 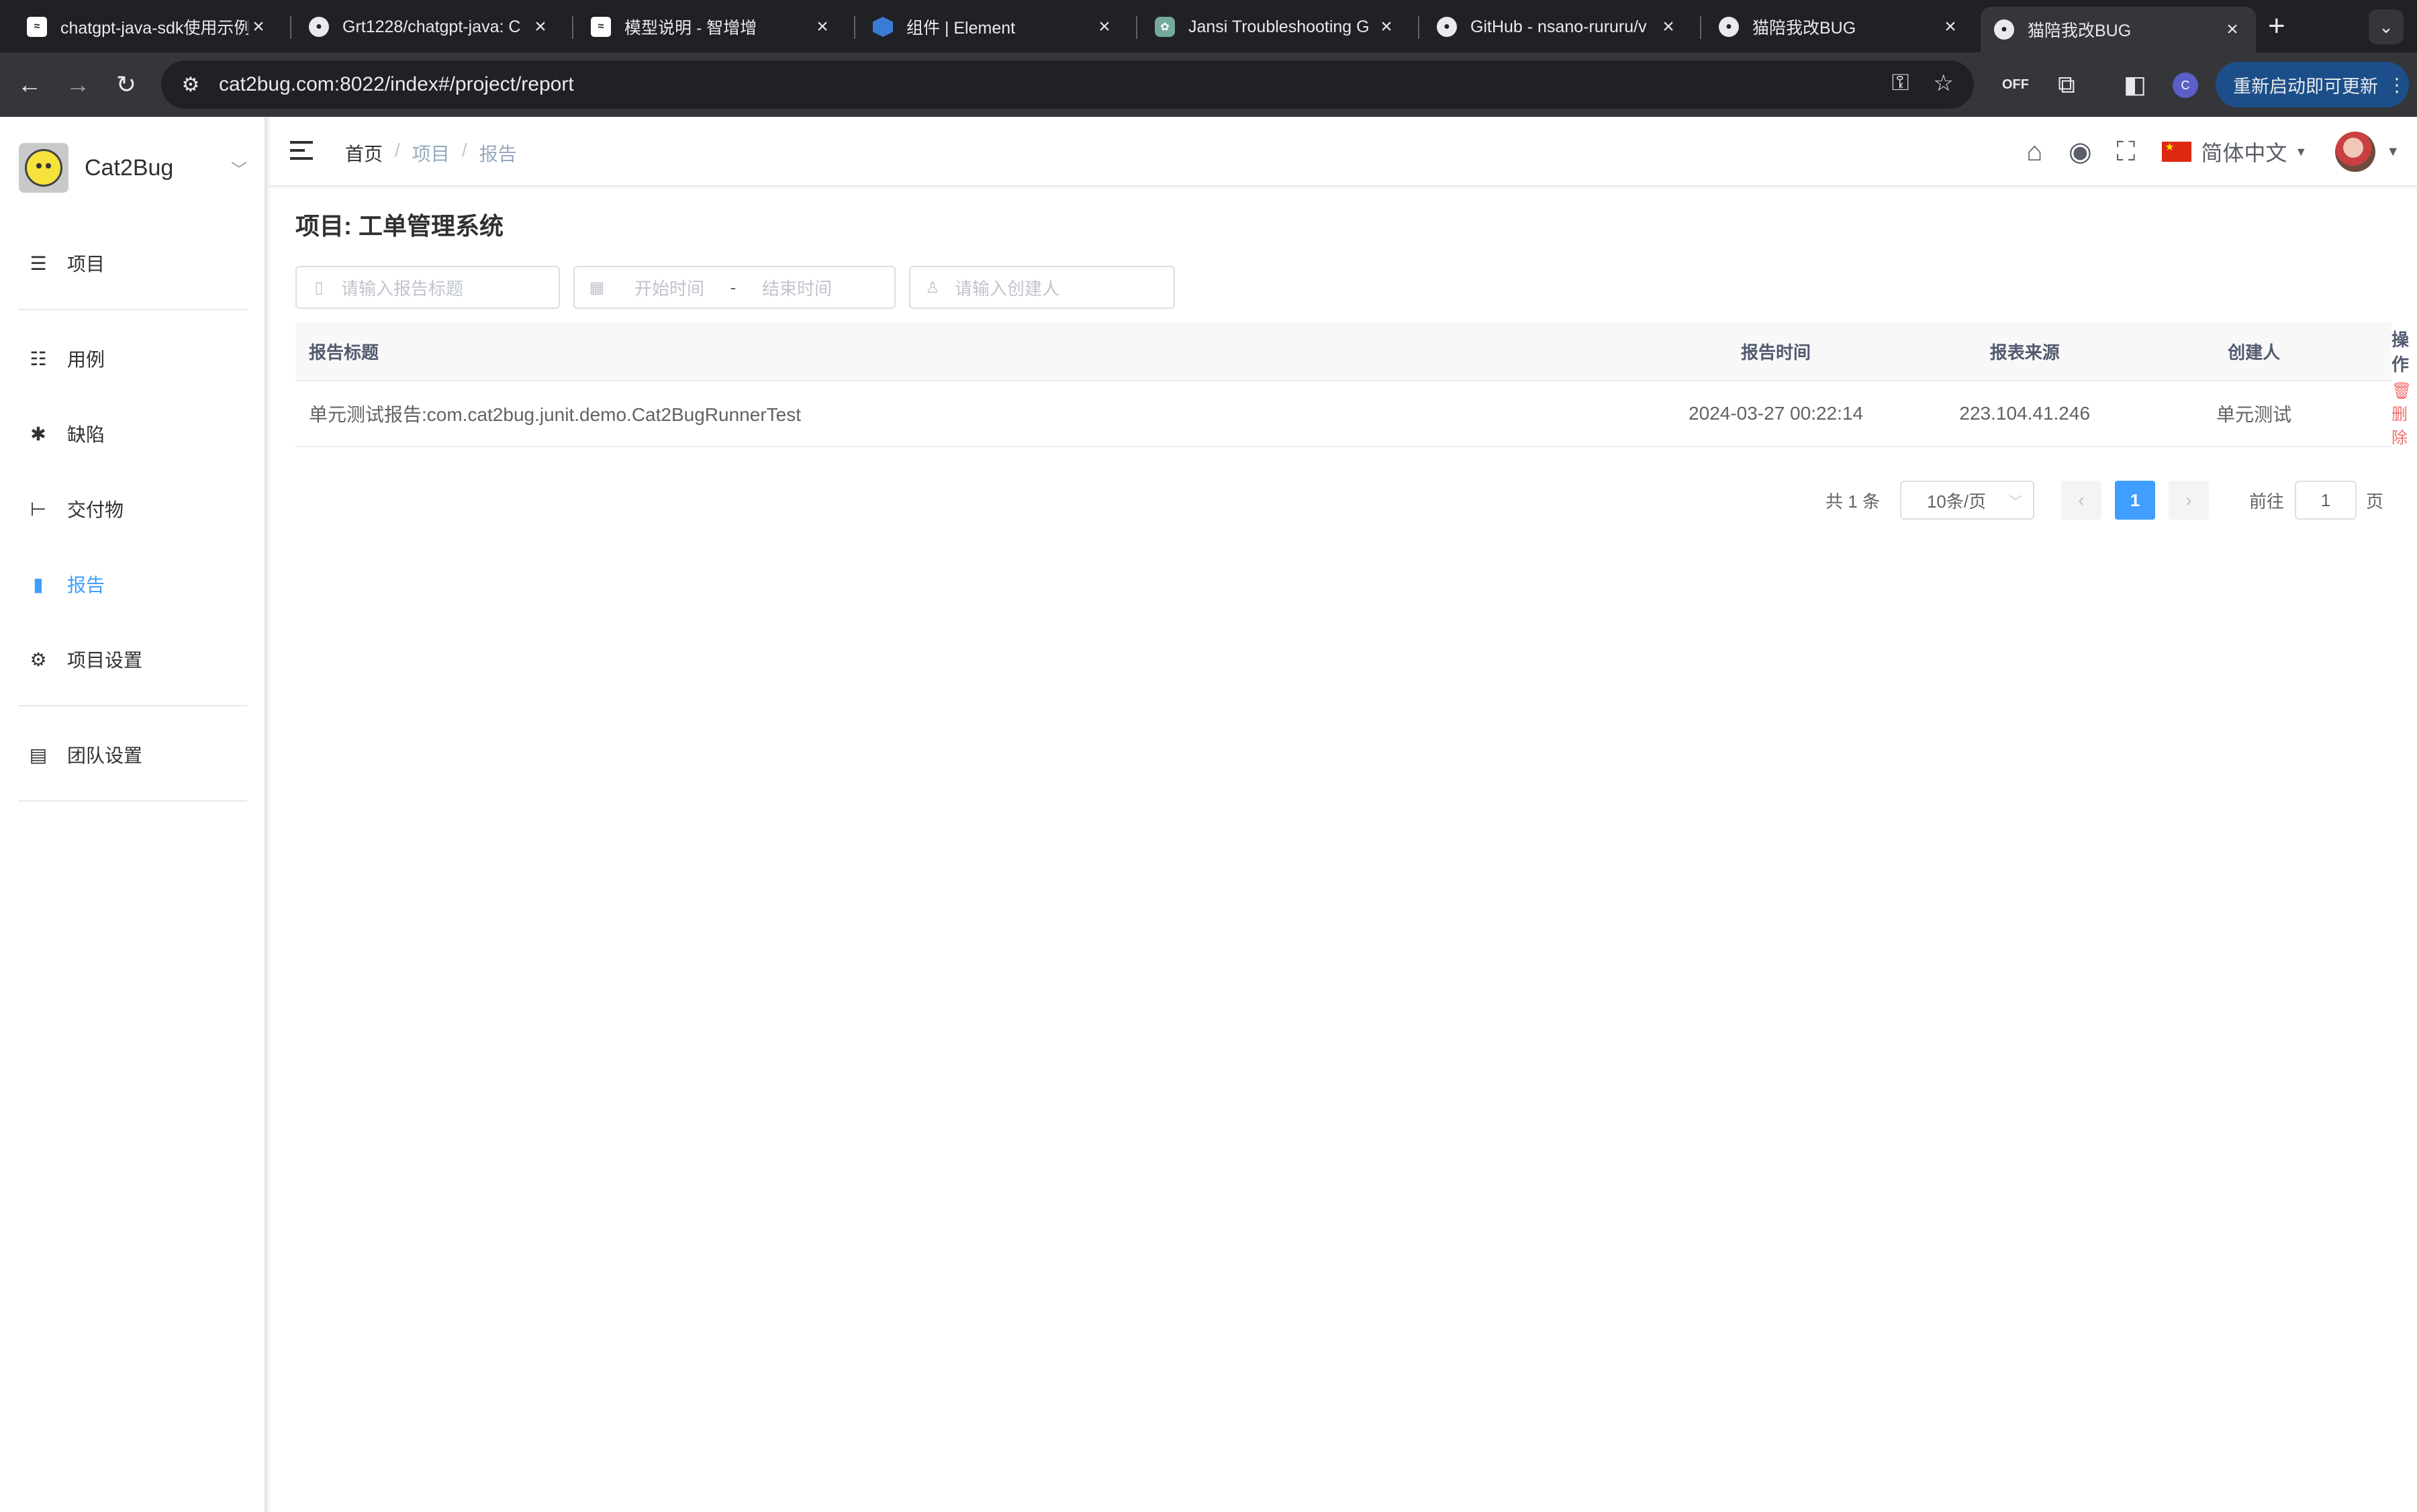 I want to click on side-panel-icon: ◧, so click(x=2135, y=84).